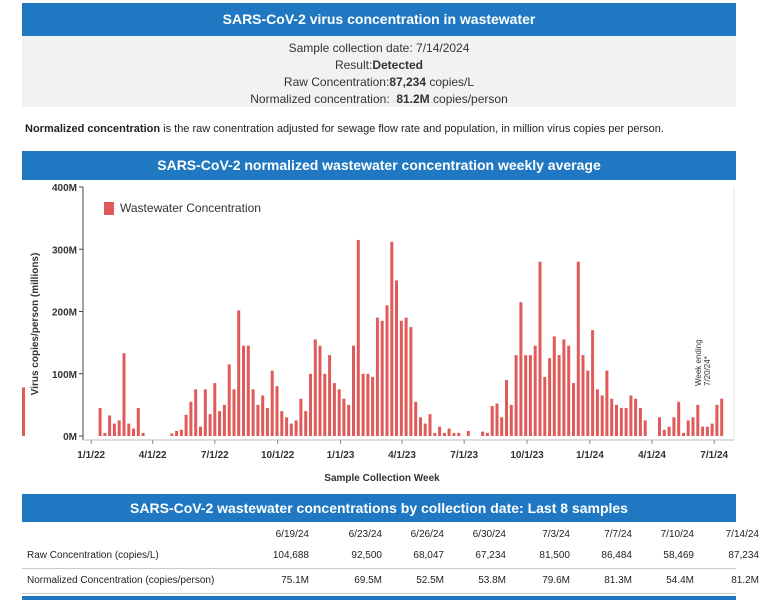  What do you see at coordinates (91, 455) in the screenshot?
I see `x-tick-label: 1/1/22` at bounding box center [91, 455].